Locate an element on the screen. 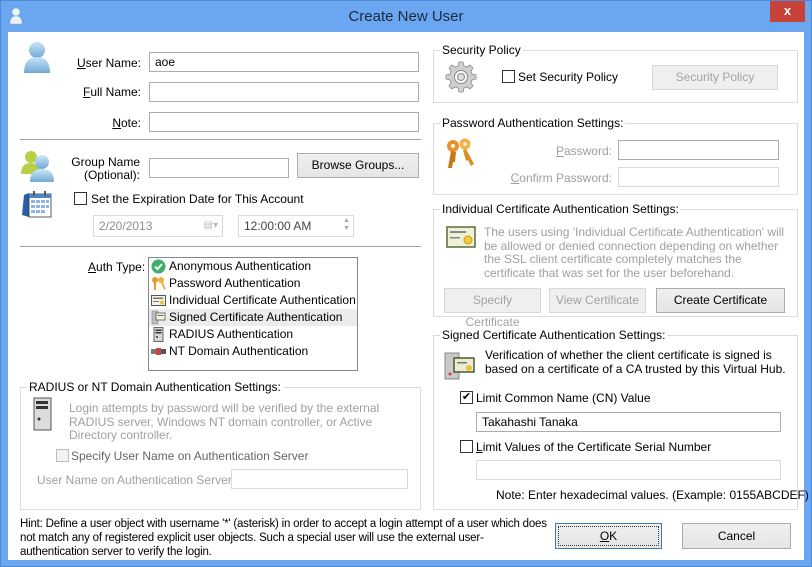 The width and height of the screenshot is (812, 567). auth-type-item-password: Password Authentication is located at coordinates (253, 283).